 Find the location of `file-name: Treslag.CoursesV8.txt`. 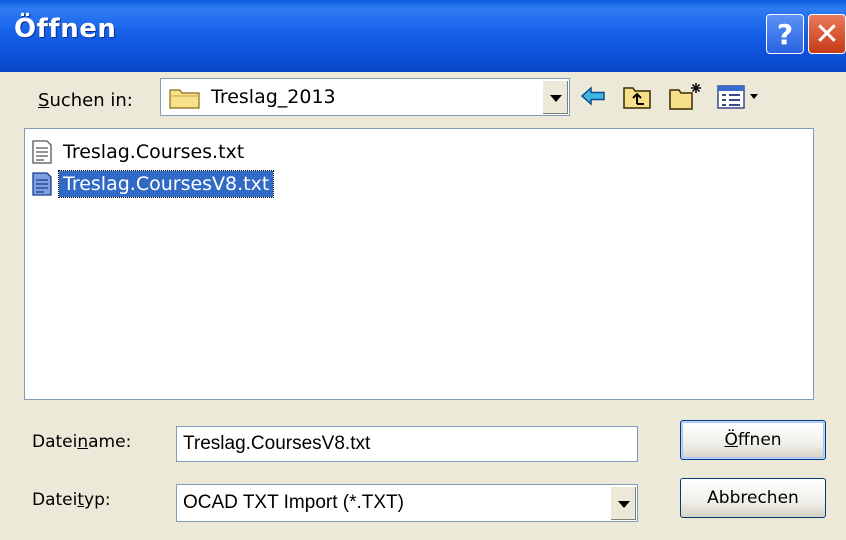

file-name: Treslag.CoursesV8.txt is located at coordinates (166, 184).